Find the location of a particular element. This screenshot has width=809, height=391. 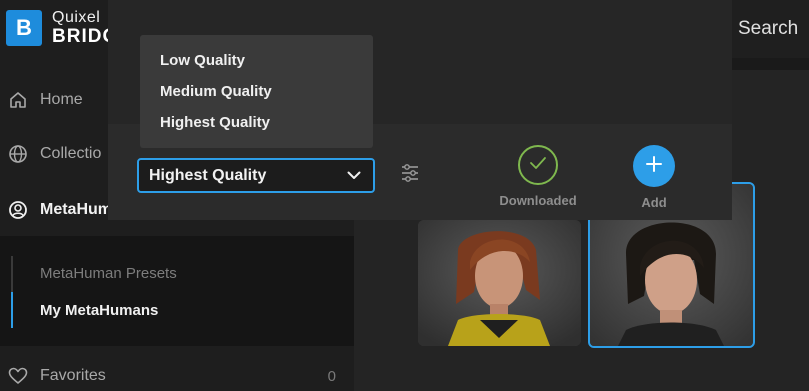

quality-option-low: Low Quality is located at coordinates (256, 64).